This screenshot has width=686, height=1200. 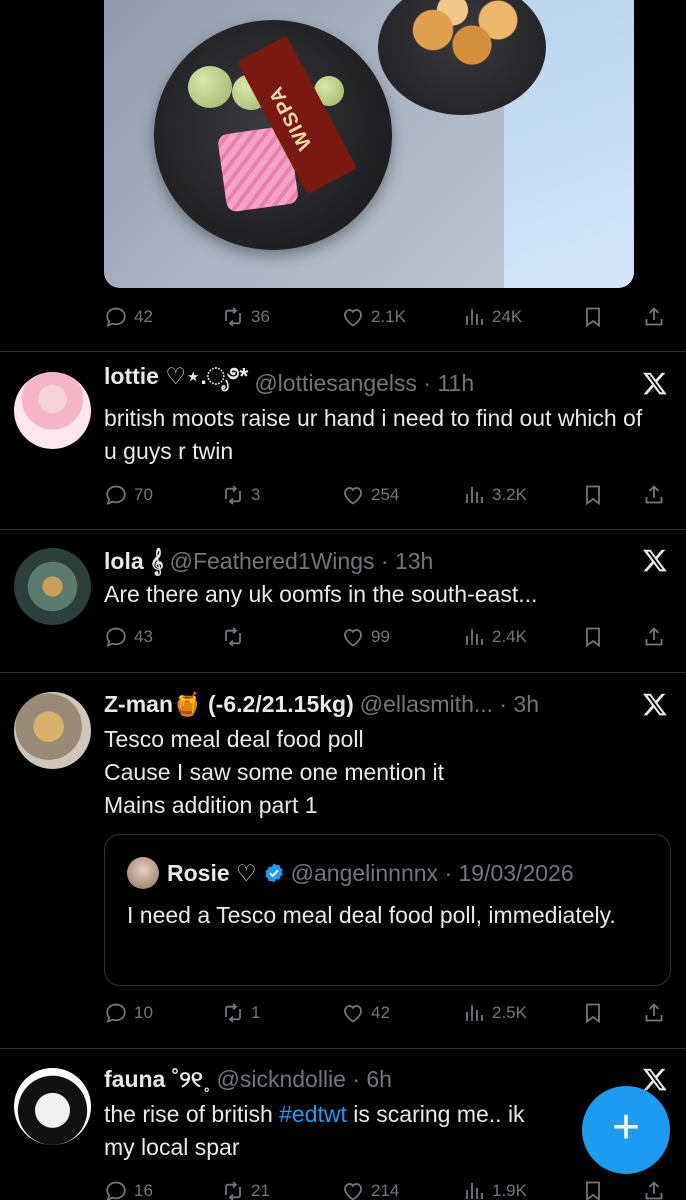 What do you see at coordinates (432, 872) in the screenshot?
I see `quoted-handle-and-date: @angelinnnnx · 19/03/2026` at bounding box center [432, 872].